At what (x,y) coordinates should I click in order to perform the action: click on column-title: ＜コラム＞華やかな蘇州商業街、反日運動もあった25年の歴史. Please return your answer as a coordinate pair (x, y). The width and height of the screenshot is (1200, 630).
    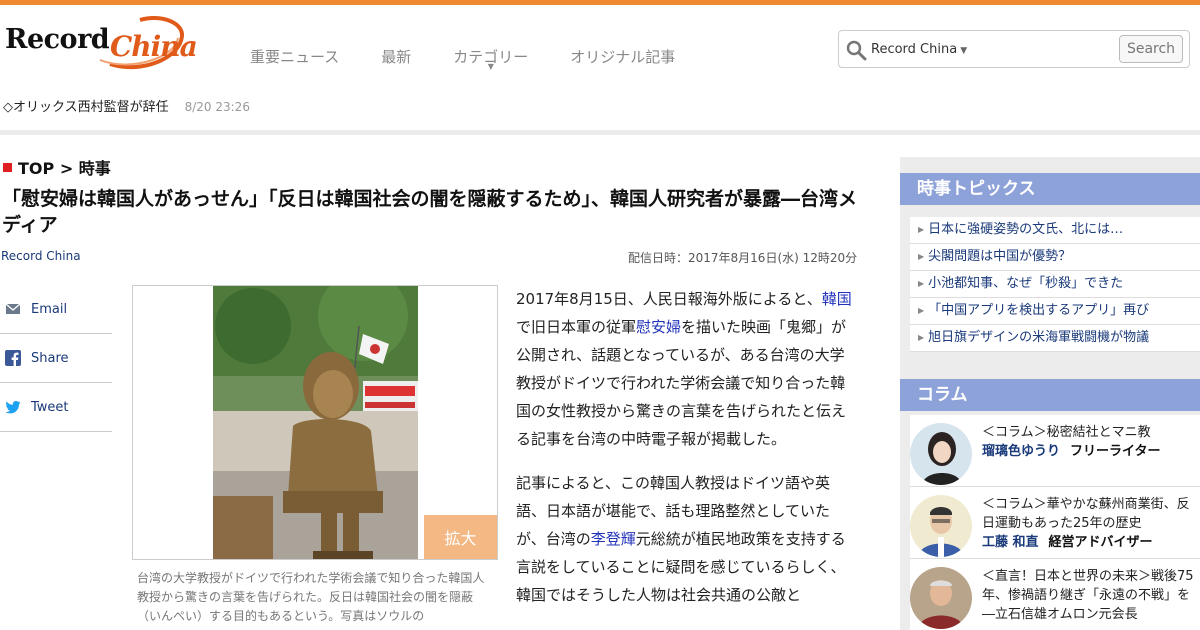
    Looking at the image, I should click on (1086, 514).